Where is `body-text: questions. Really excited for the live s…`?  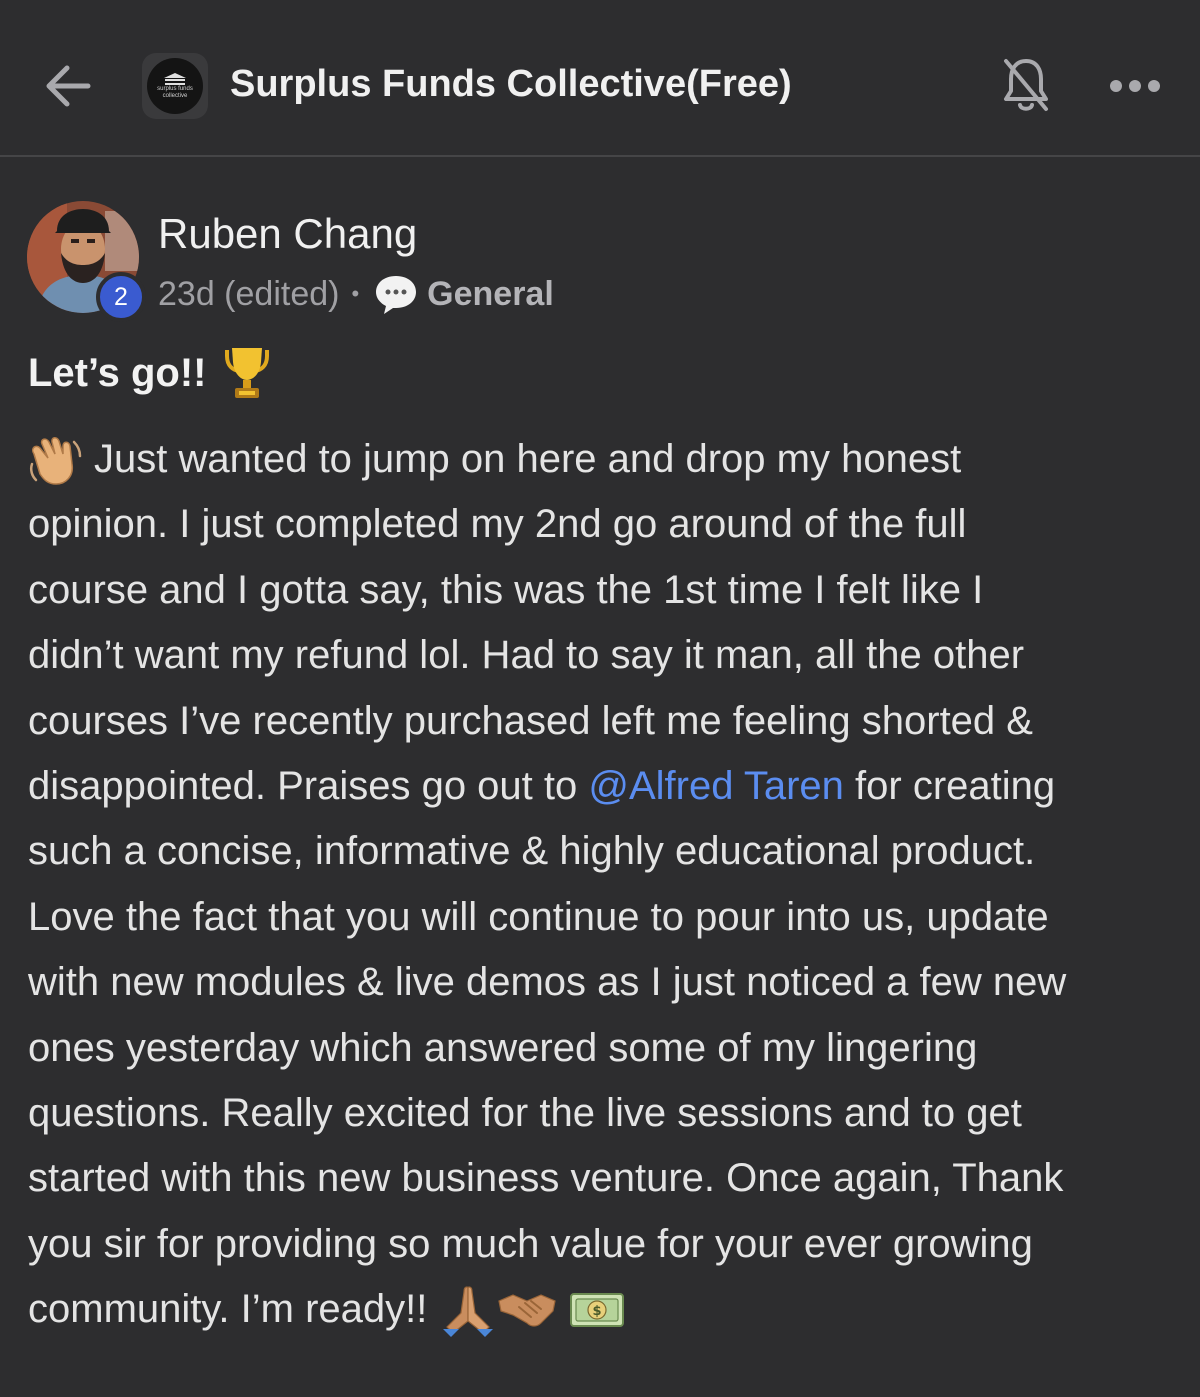
body-text: questions. Really excited for the live s… is located at coordinates (525, 1112).